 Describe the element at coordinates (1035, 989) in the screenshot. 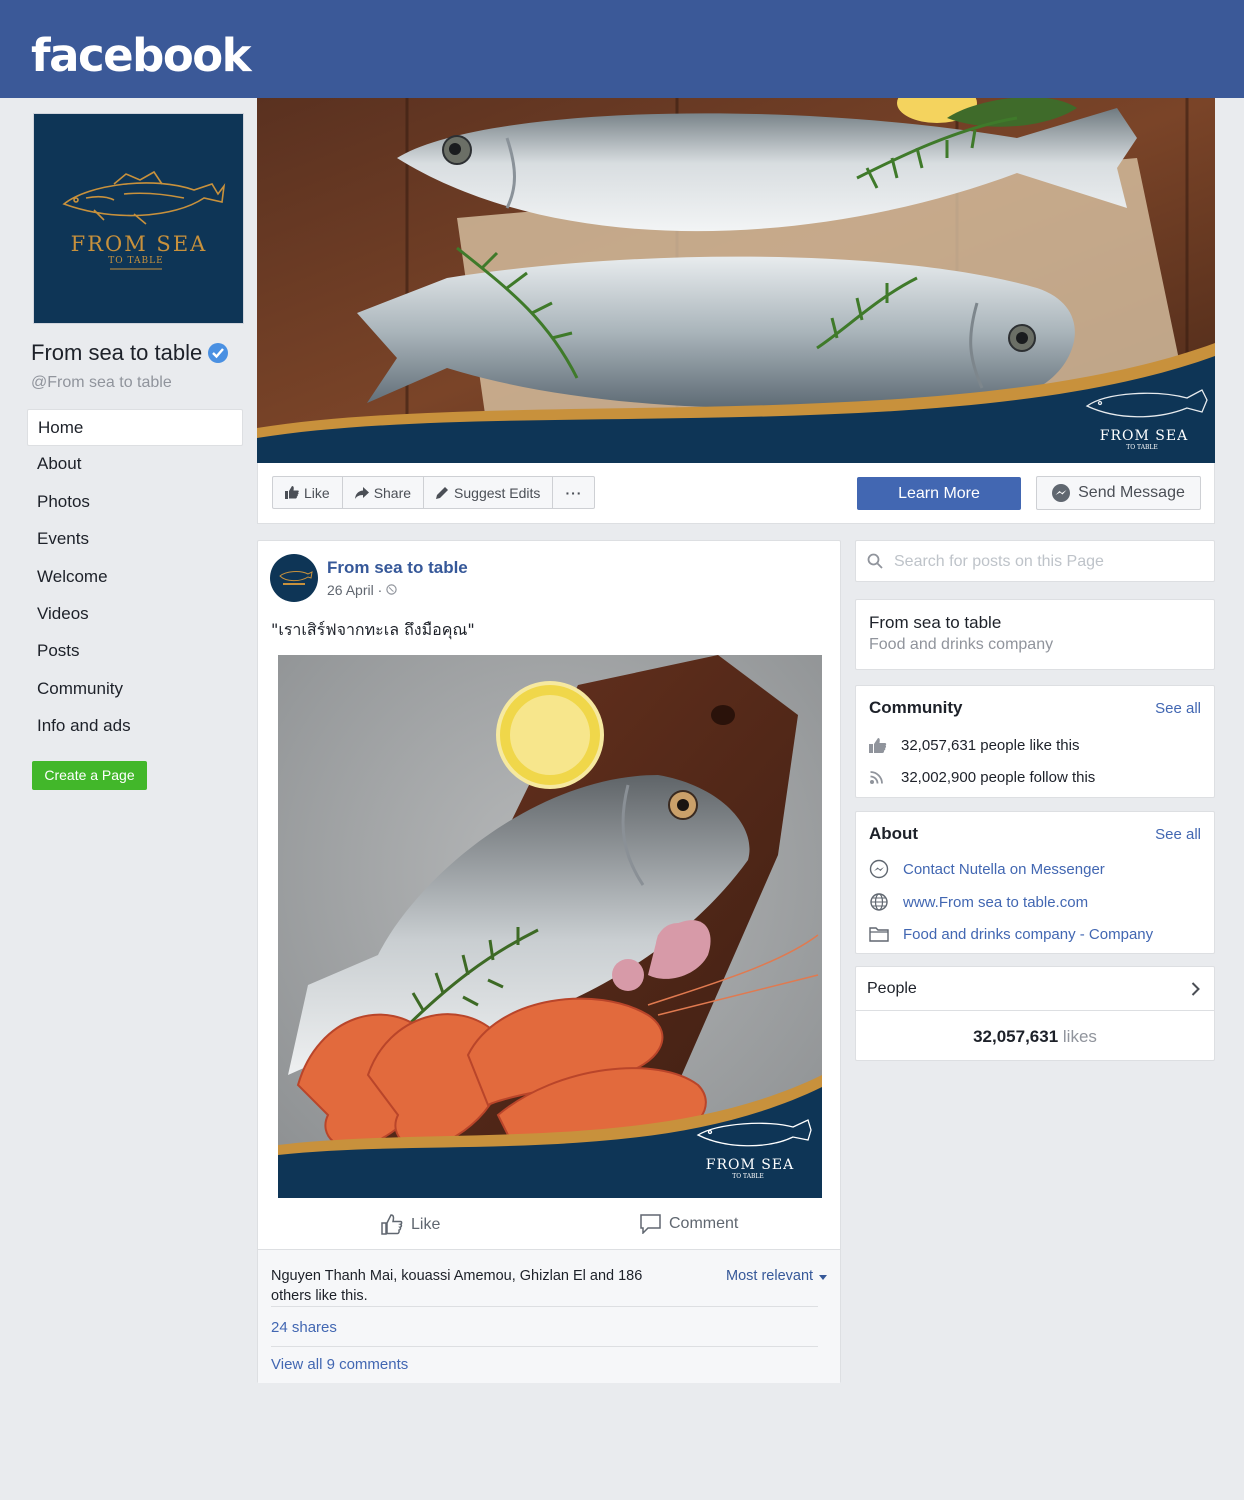

I see `people-header: People` at that location.